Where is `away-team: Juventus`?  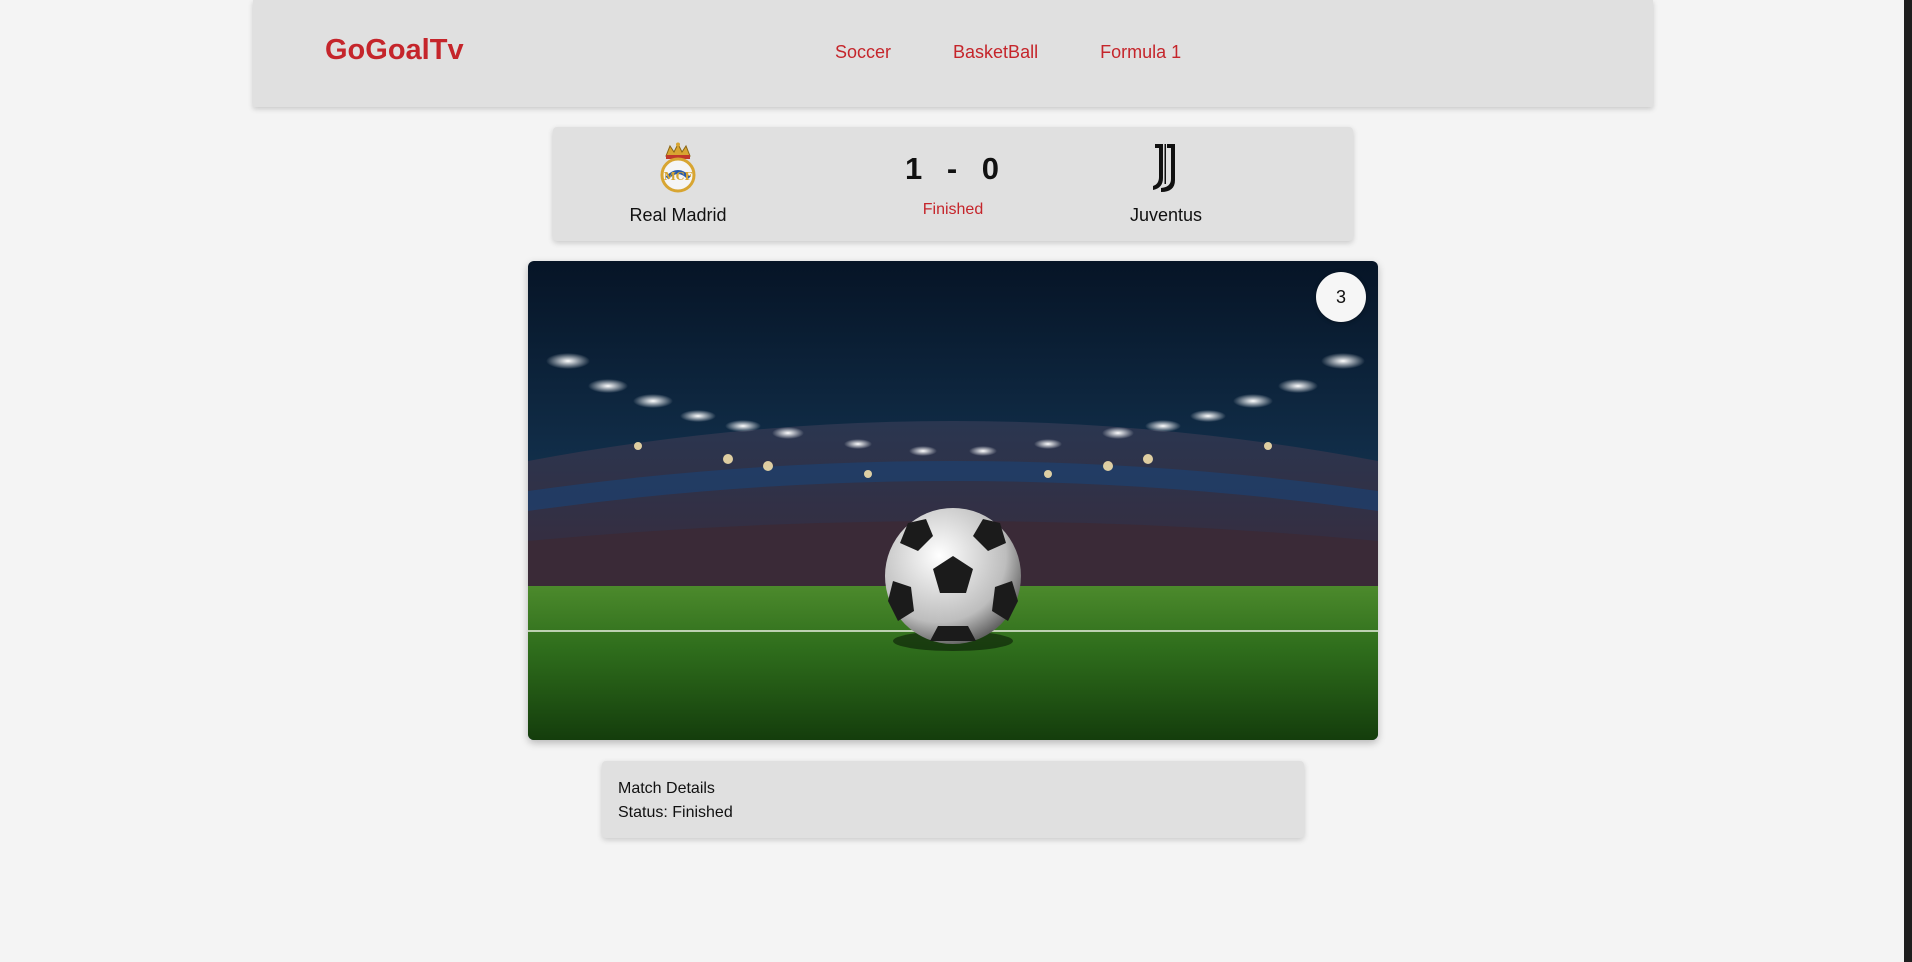 away-team: Juventus is located at coordinates (1166, 183).